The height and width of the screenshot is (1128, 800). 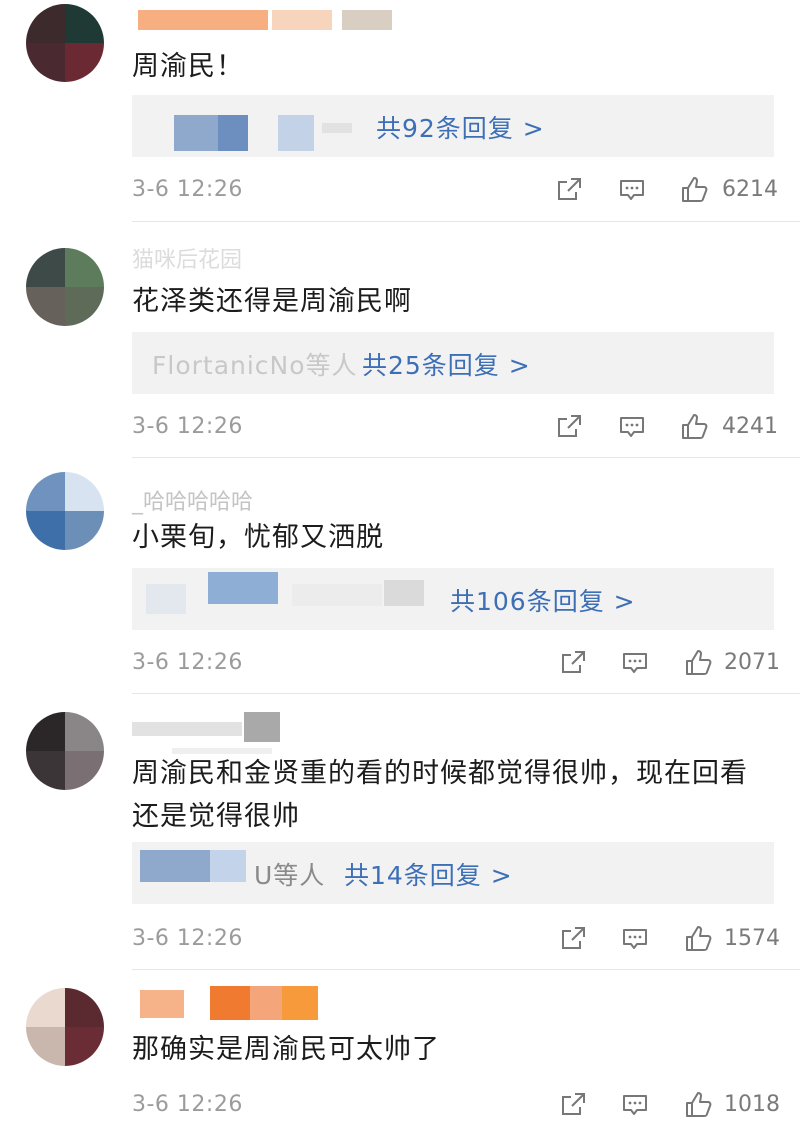 What do you see at coordinates (446, 364) in the screenshot?
I see `reply-count-link: 共25条回复 >` at bounding box center [446, 364].